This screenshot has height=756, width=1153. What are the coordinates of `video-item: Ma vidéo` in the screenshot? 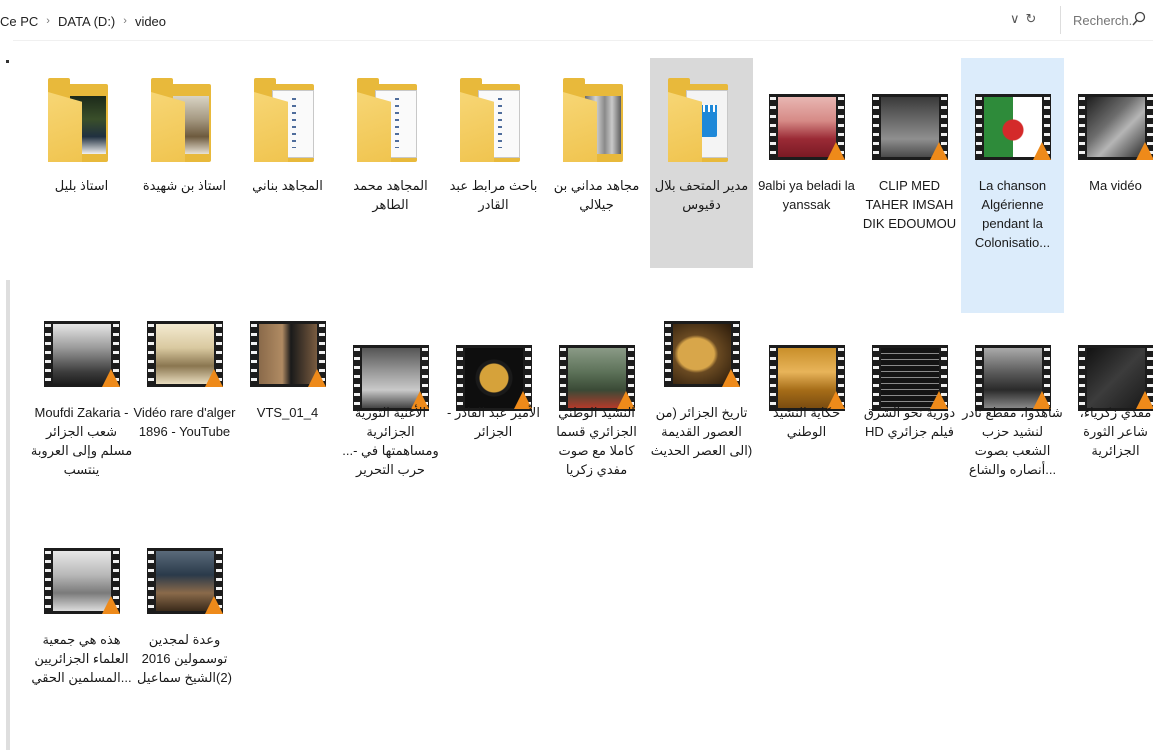 It's located at (1108, 163).